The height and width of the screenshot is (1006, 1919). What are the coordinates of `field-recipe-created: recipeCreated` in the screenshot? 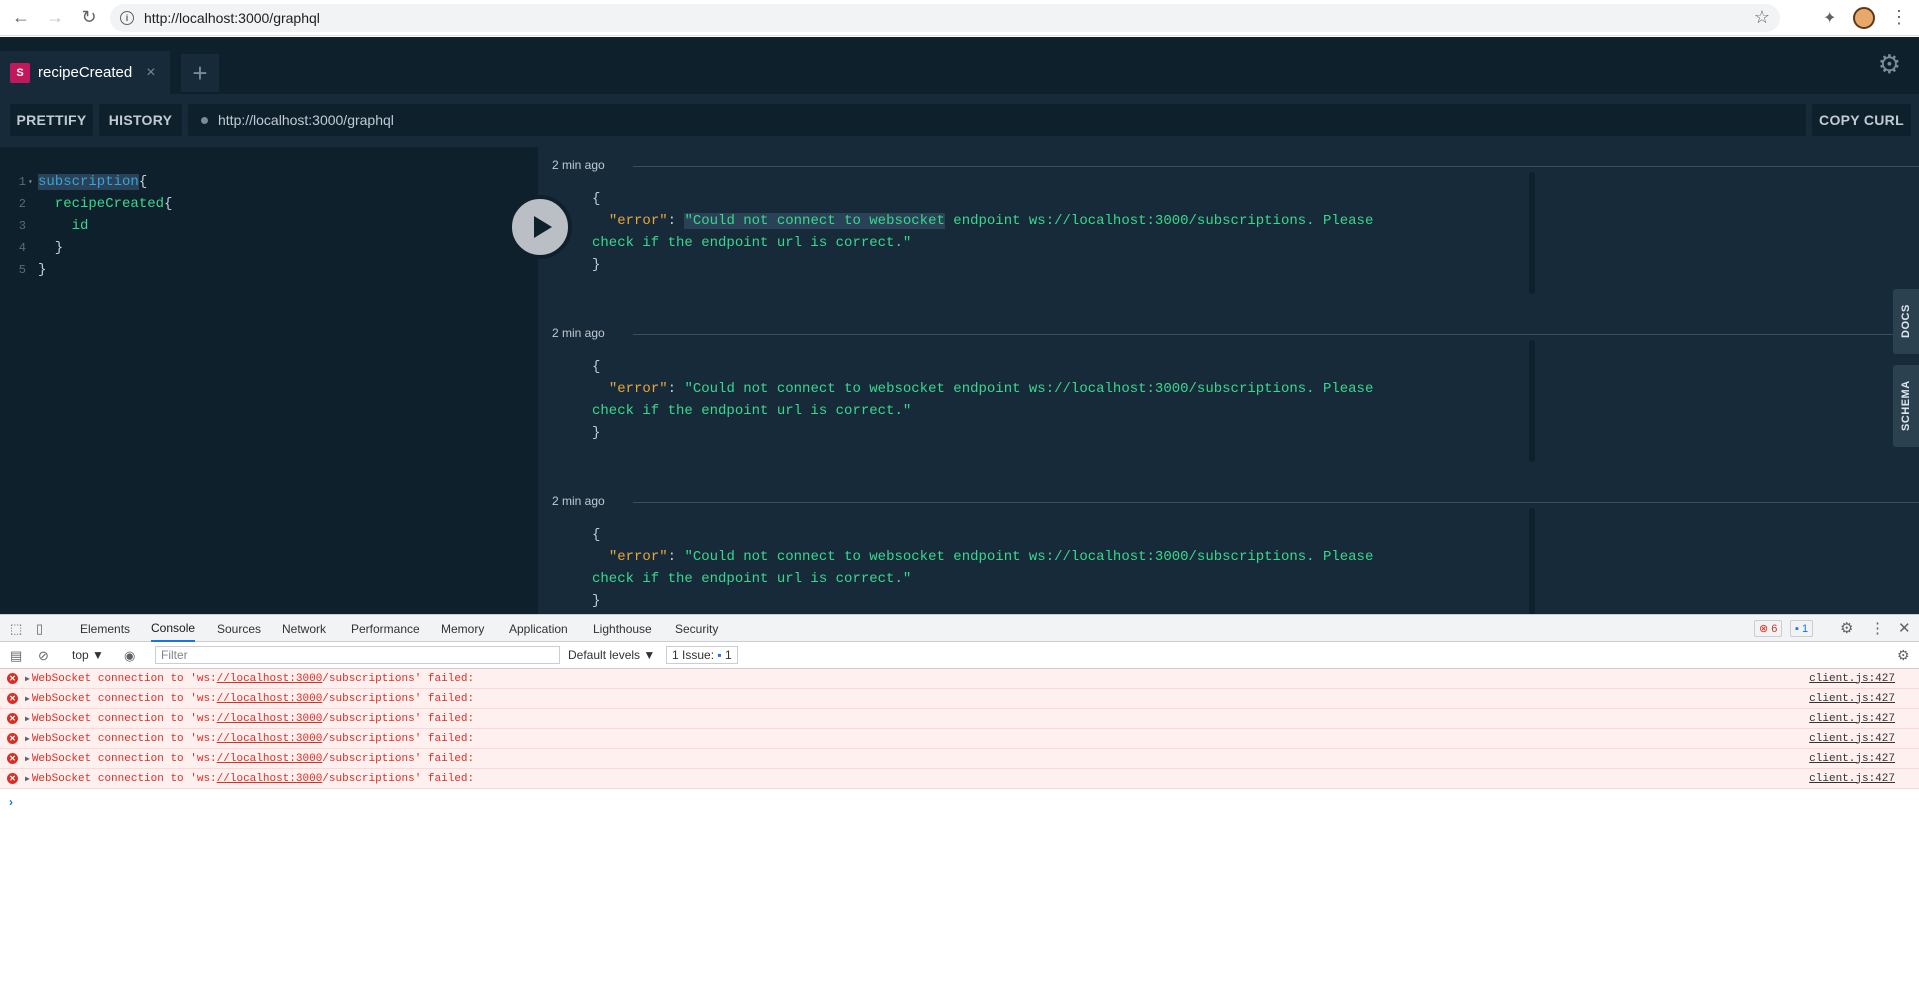 It's located at (101, 204).